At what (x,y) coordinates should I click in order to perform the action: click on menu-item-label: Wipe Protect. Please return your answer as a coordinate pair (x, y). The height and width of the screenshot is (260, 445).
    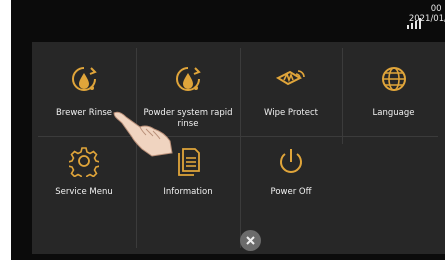
    Looking at the image, I should click on (291, 113).